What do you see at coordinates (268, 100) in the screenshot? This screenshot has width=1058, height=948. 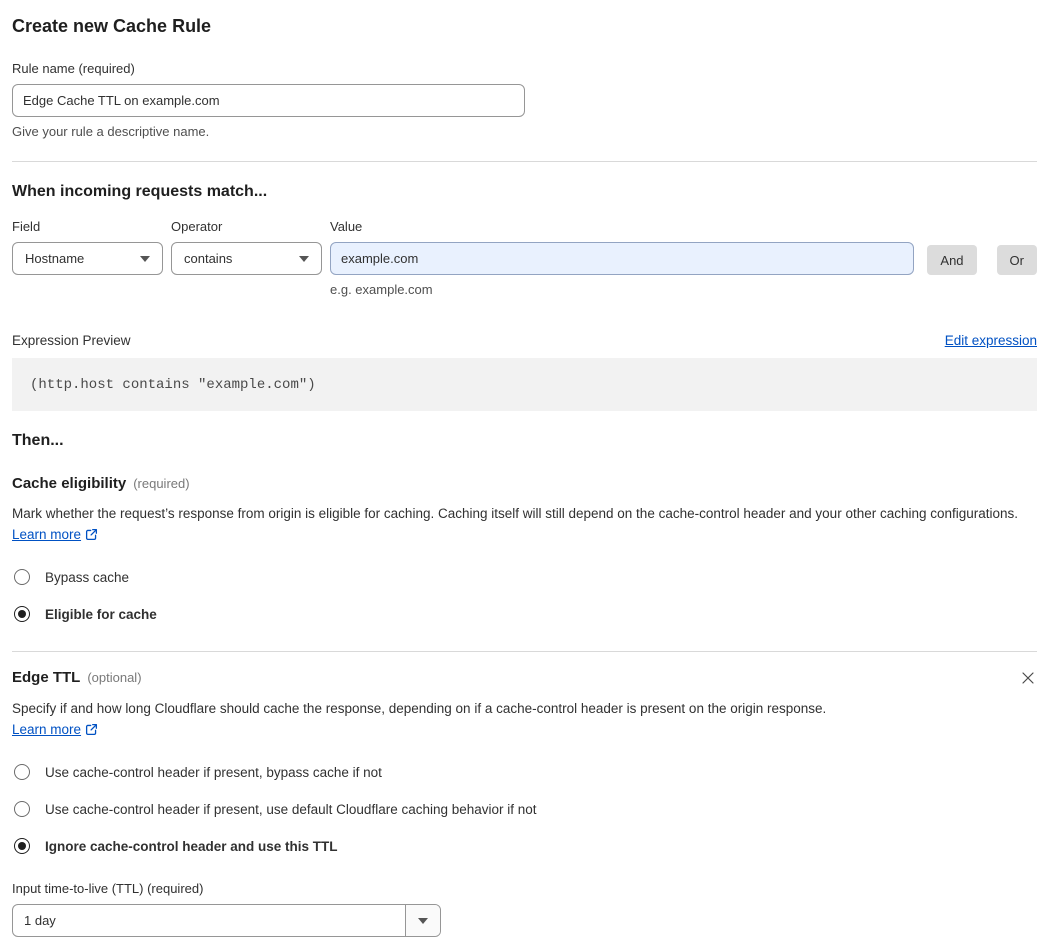 I see `rule-name-input` at bounding box center [268, 100].